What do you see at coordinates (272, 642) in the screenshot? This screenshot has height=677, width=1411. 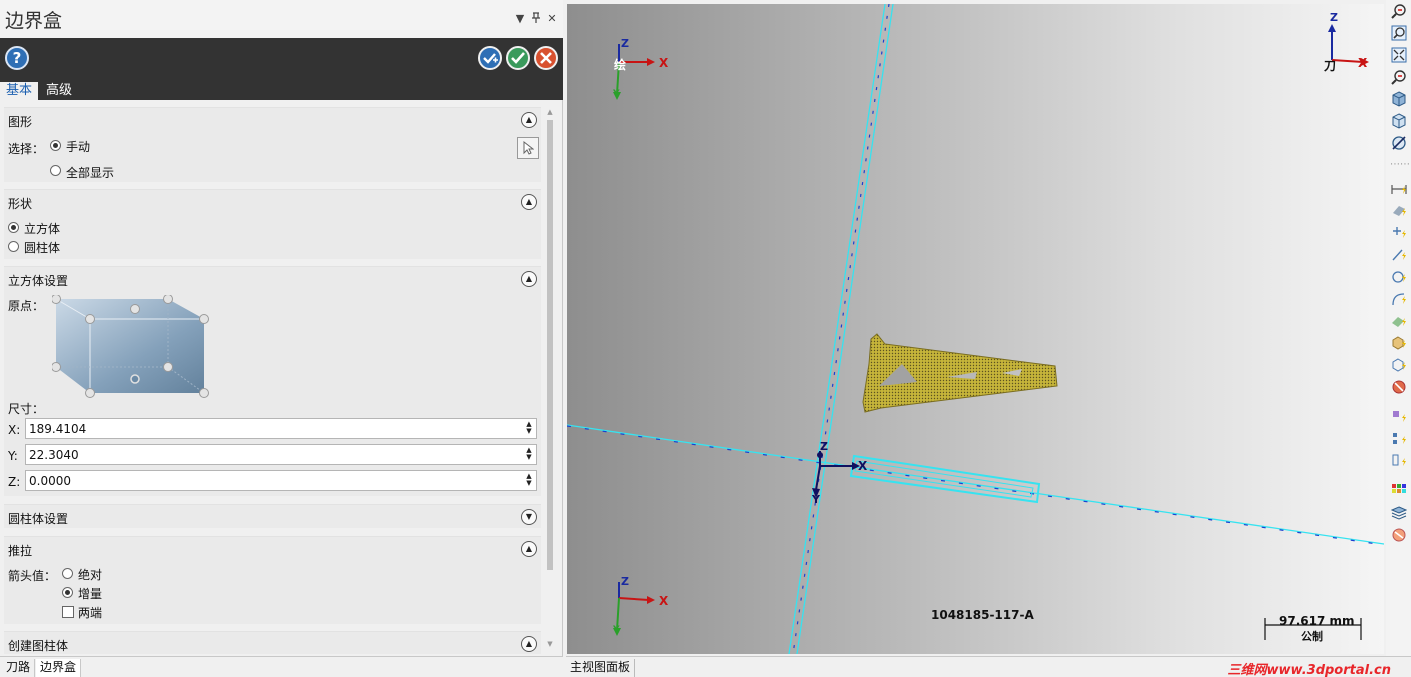 I see `section-create-cylinder: 创建图柱体 ▲` at bounding box center [272, 642].